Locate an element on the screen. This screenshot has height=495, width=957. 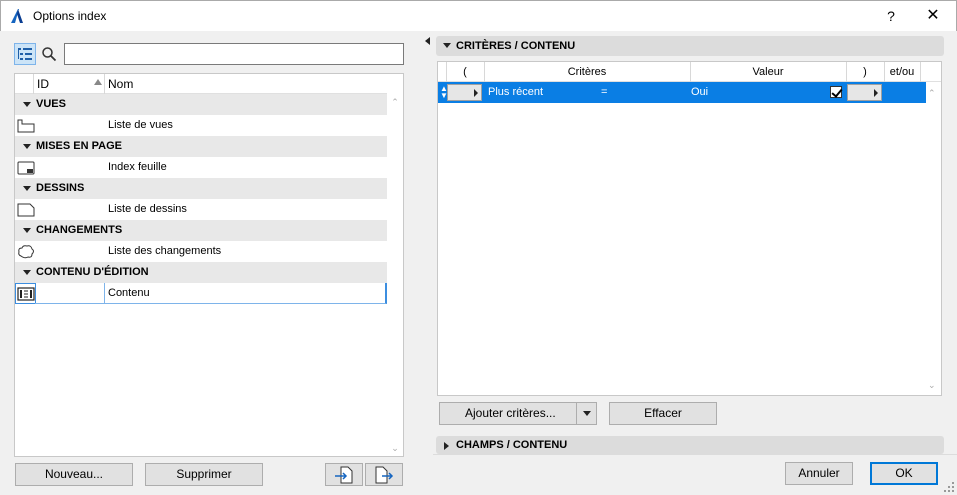
window-title: Options index is located at coordinates (70, 16).